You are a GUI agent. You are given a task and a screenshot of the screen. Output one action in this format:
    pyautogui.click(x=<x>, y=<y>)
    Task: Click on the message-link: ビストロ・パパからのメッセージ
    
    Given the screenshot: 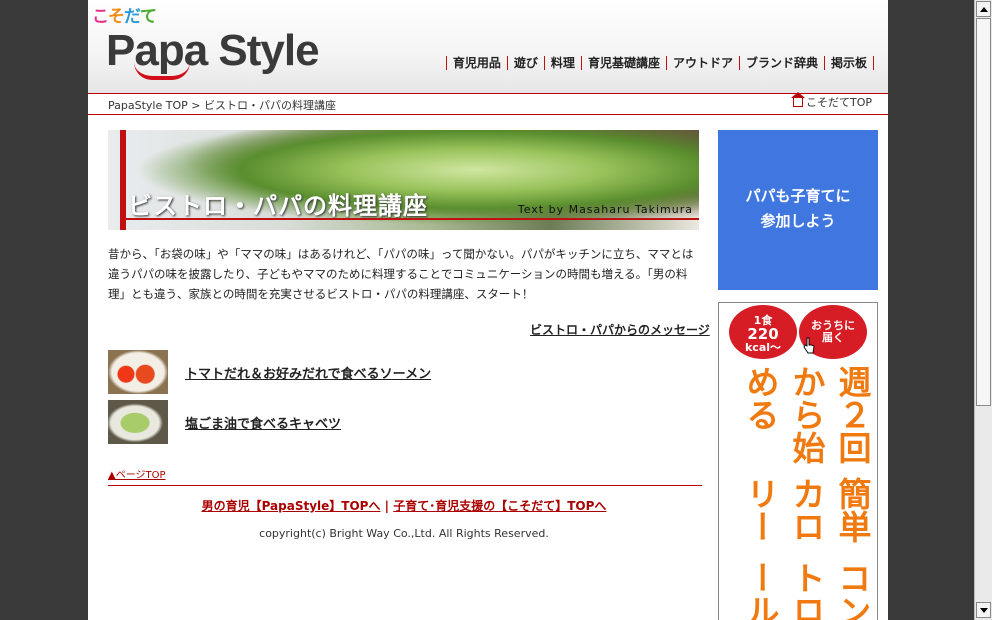 What is the action you would take?
    pyautogui.click(x=620, y=329)
    